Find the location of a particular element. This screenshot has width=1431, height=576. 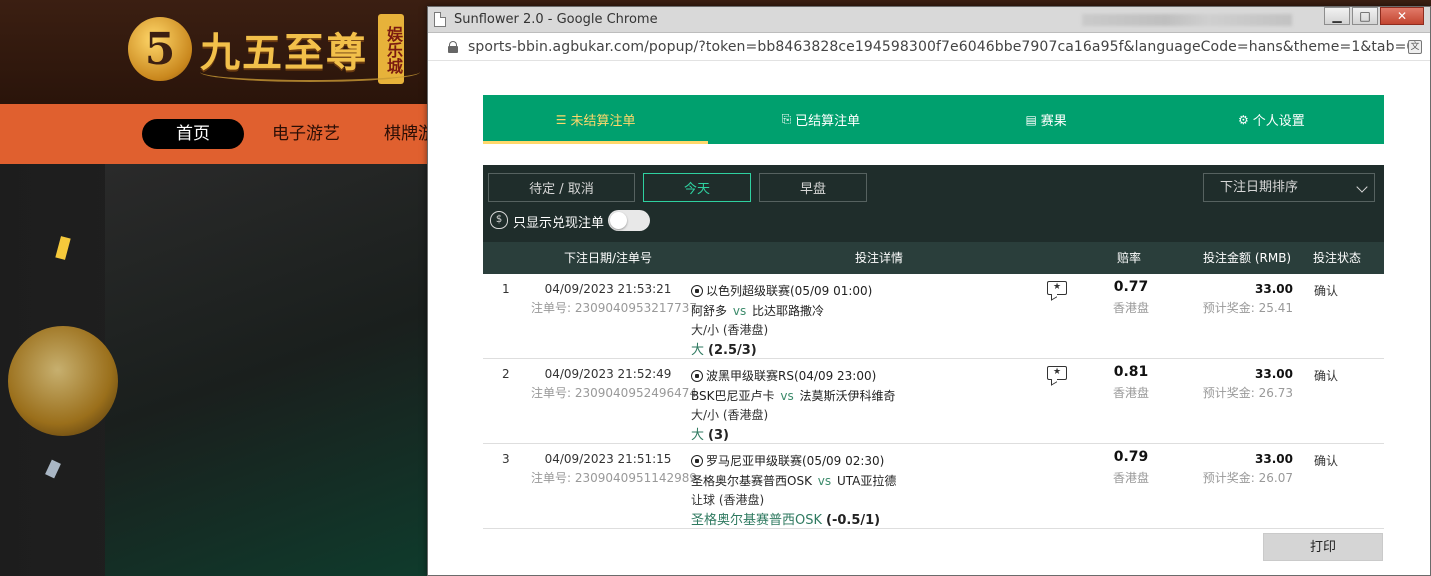

tab-results: ▤ 赛果 is located at coordinates (1046, 119).